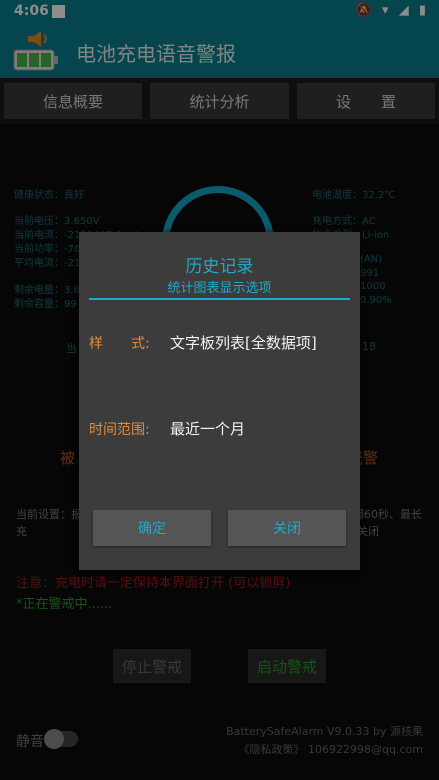  I want to click on confirm-button: 确定, so click(152, 528).